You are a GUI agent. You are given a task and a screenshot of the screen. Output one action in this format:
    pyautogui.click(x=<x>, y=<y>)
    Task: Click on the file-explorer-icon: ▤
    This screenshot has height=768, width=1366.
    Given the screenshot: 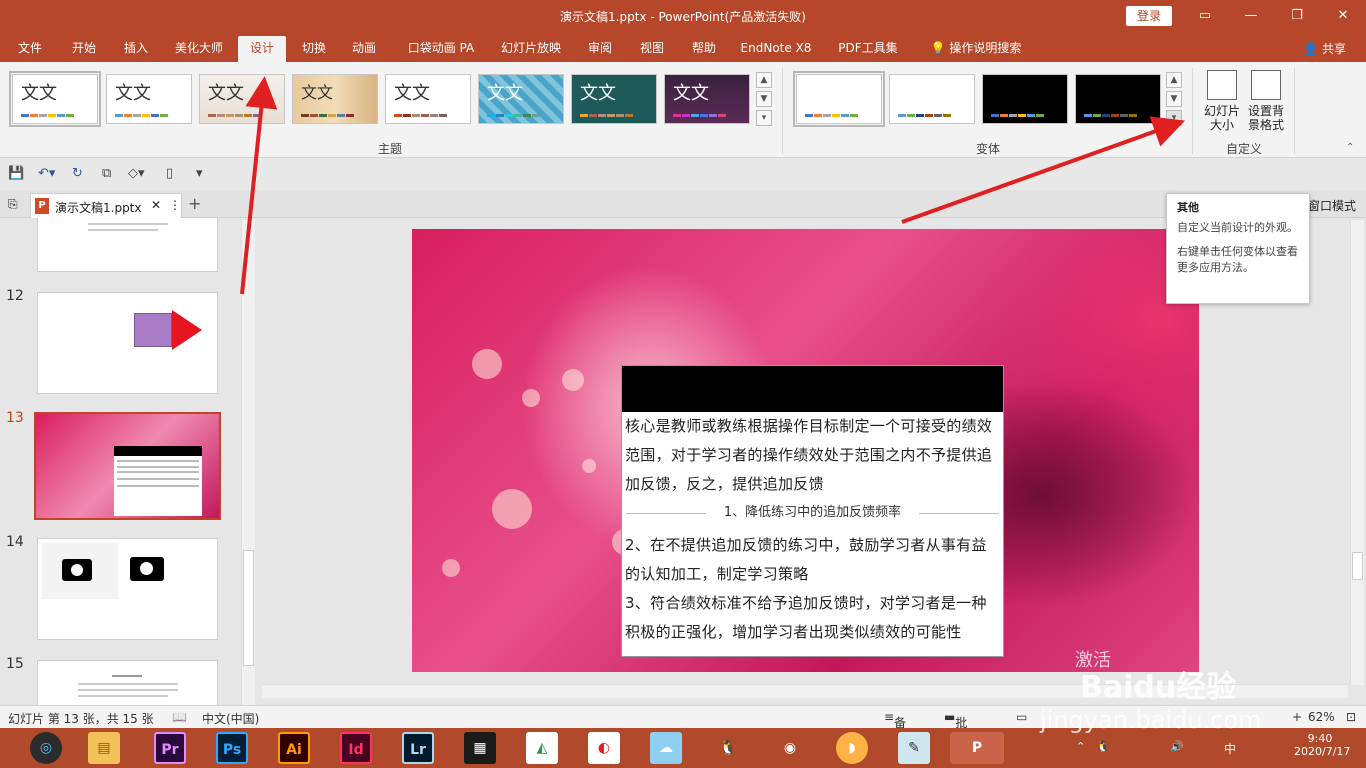 What is the action you would take?
    pyautogui.click(x=104, y=748)
    